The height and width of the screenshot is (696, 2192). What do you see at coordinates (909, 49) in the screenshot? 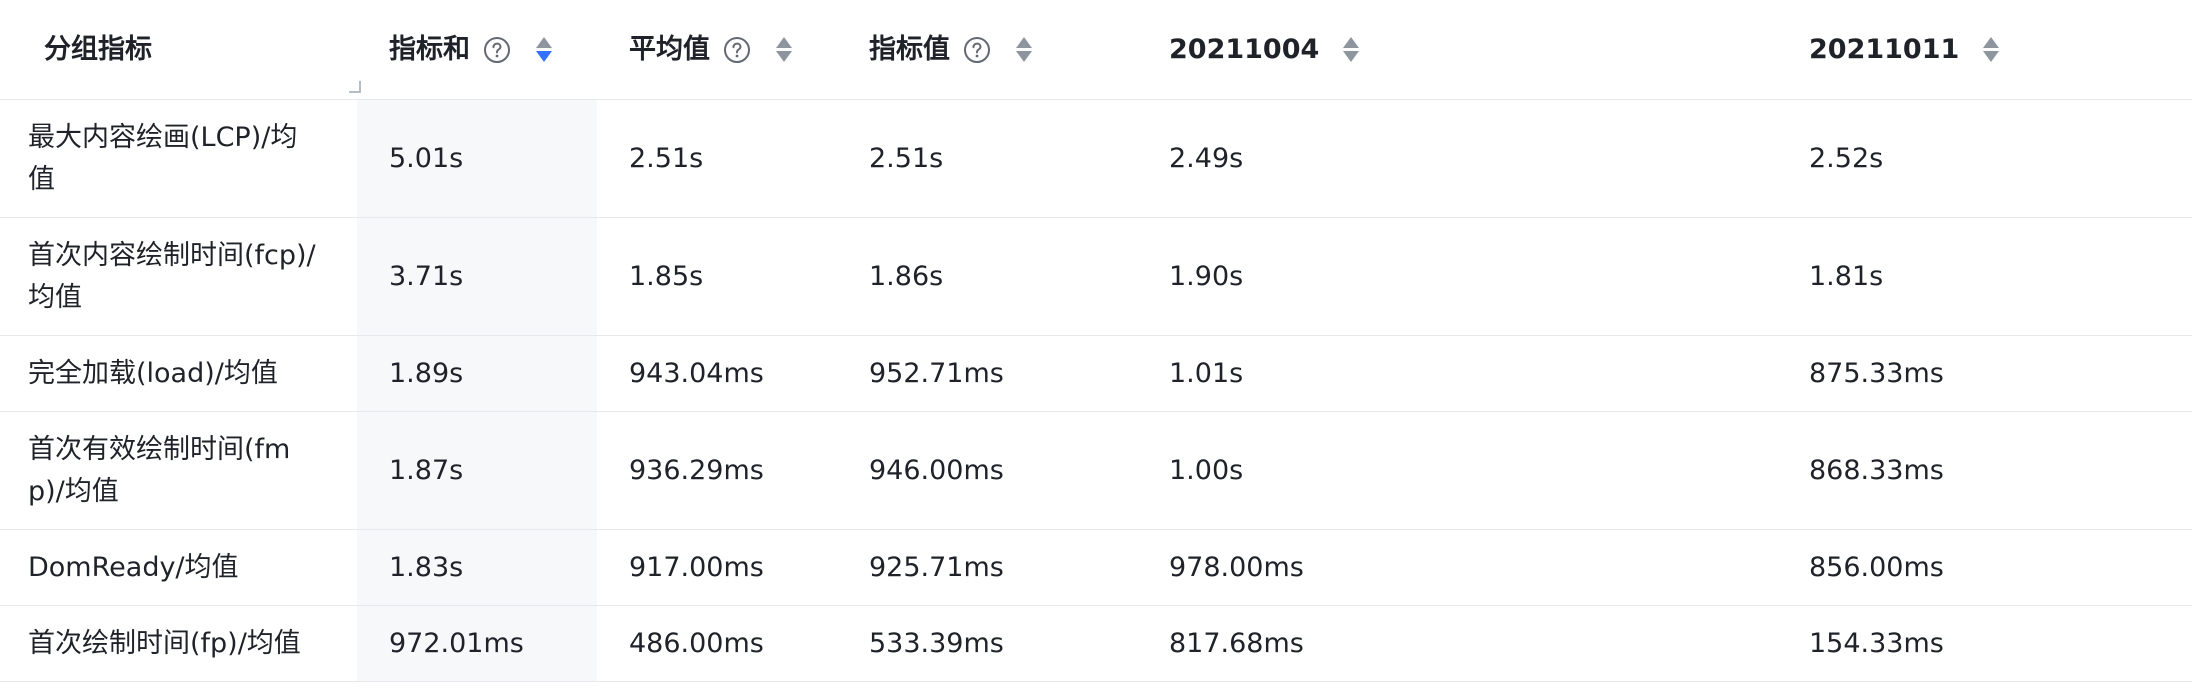
I see `header-metric-value-label: 指标值` at bounding box center [909, 49].